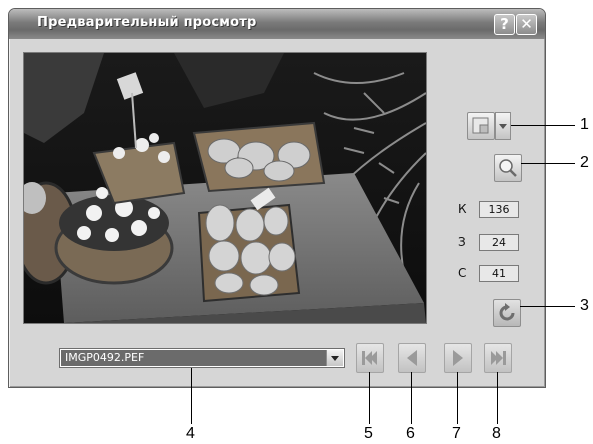 This screenshot has width=593, height=444. What do you see at coordinates (147, 22) in the screenshot?
I see `window-title: Предварительный просмотр` at bounding box center [147, 22].